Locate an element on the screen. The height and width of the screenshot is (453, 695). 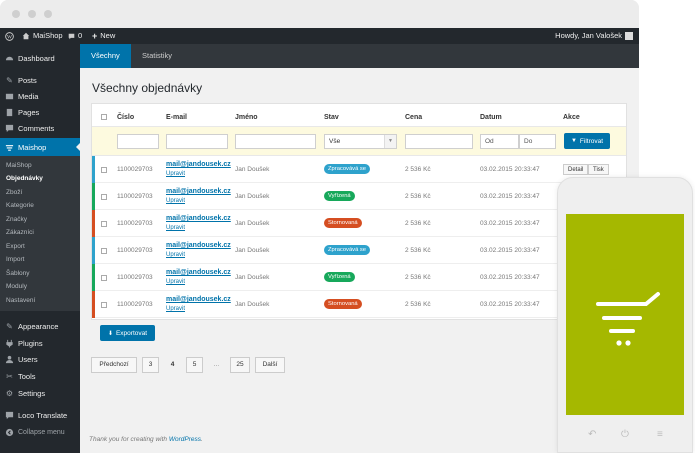
submenu-item: Šablony is located at coordinates (18, 273).